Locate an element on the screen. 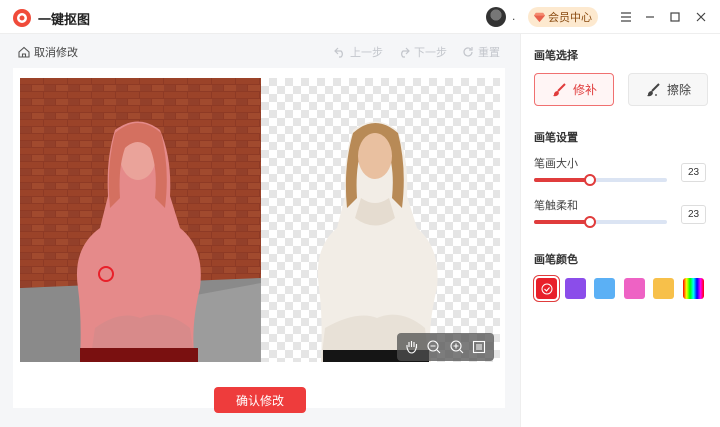  undo-icon is located at coordinates (338, 52).